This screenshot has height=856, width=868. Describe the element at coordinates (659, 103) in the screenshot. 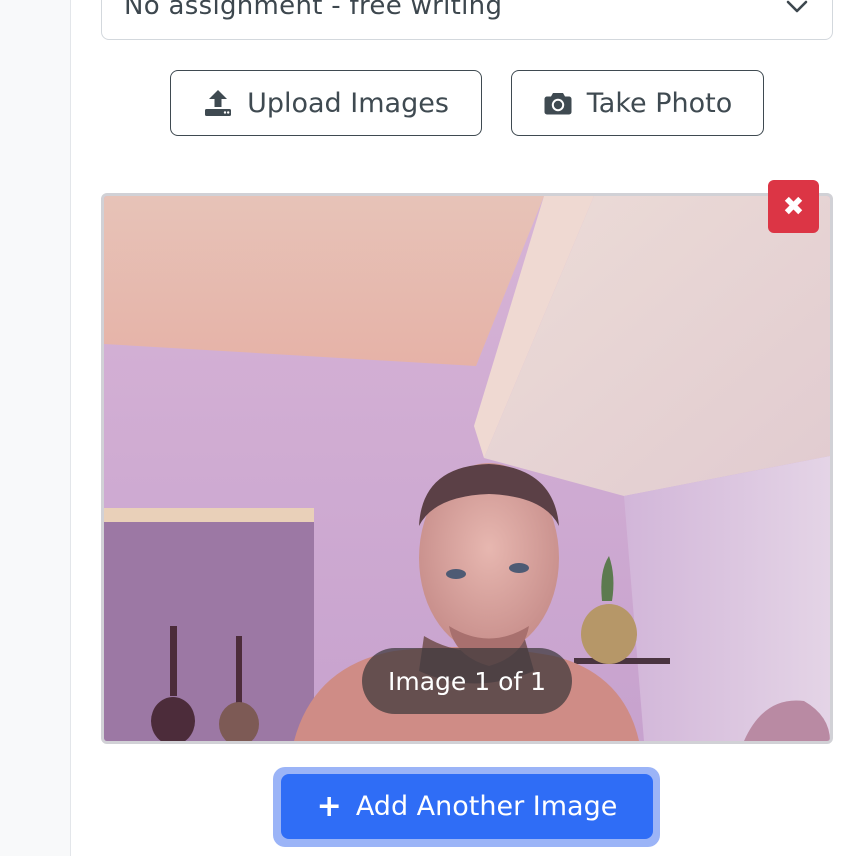

I see `take-photo-label: Take Photo` at that location.